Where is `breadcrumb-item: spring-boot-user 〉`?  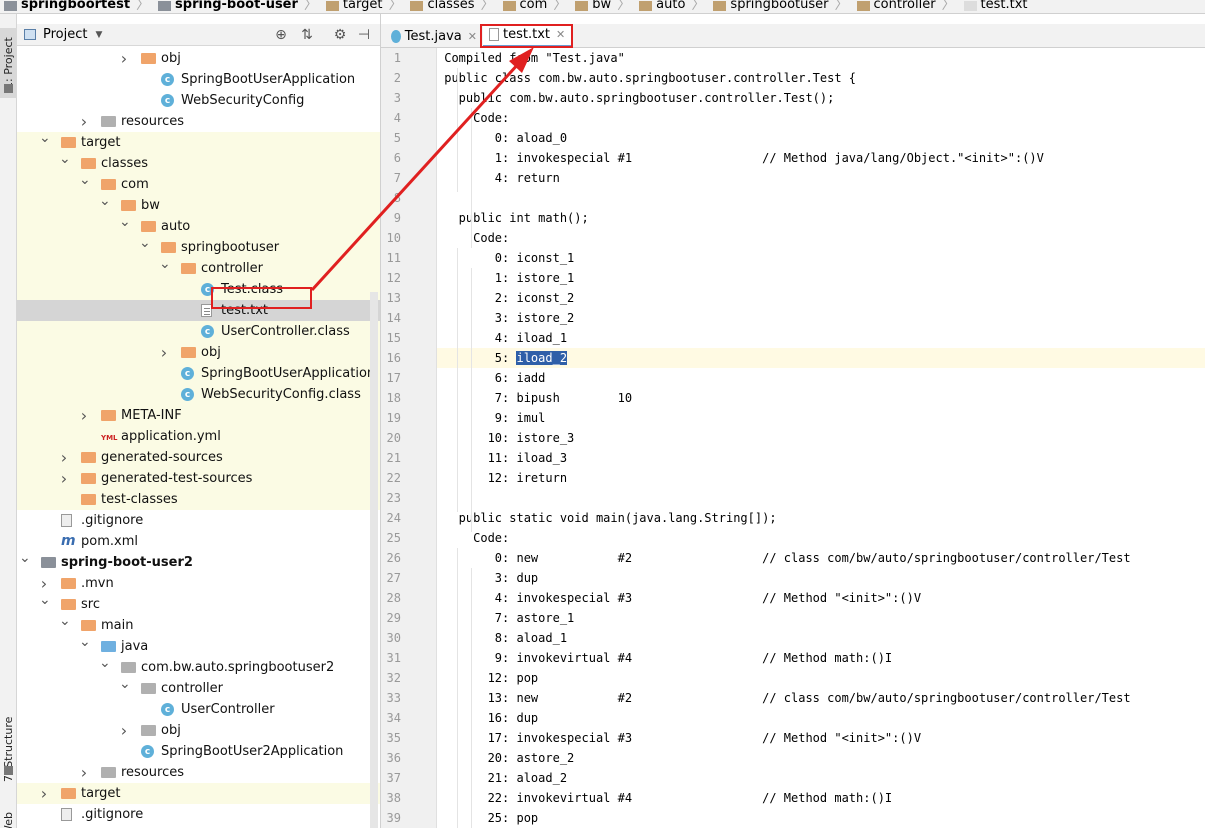 breadcrumb-item: spring-boot-user 〉 is located at coordinates (238, 6).